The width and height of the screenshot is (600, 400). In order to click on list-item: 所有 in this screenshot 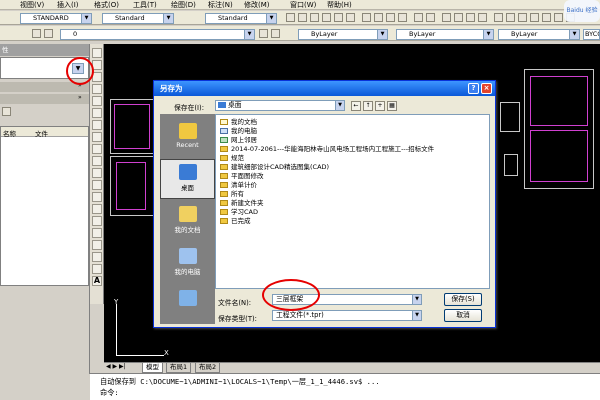, I will do `click(232, 194)`.